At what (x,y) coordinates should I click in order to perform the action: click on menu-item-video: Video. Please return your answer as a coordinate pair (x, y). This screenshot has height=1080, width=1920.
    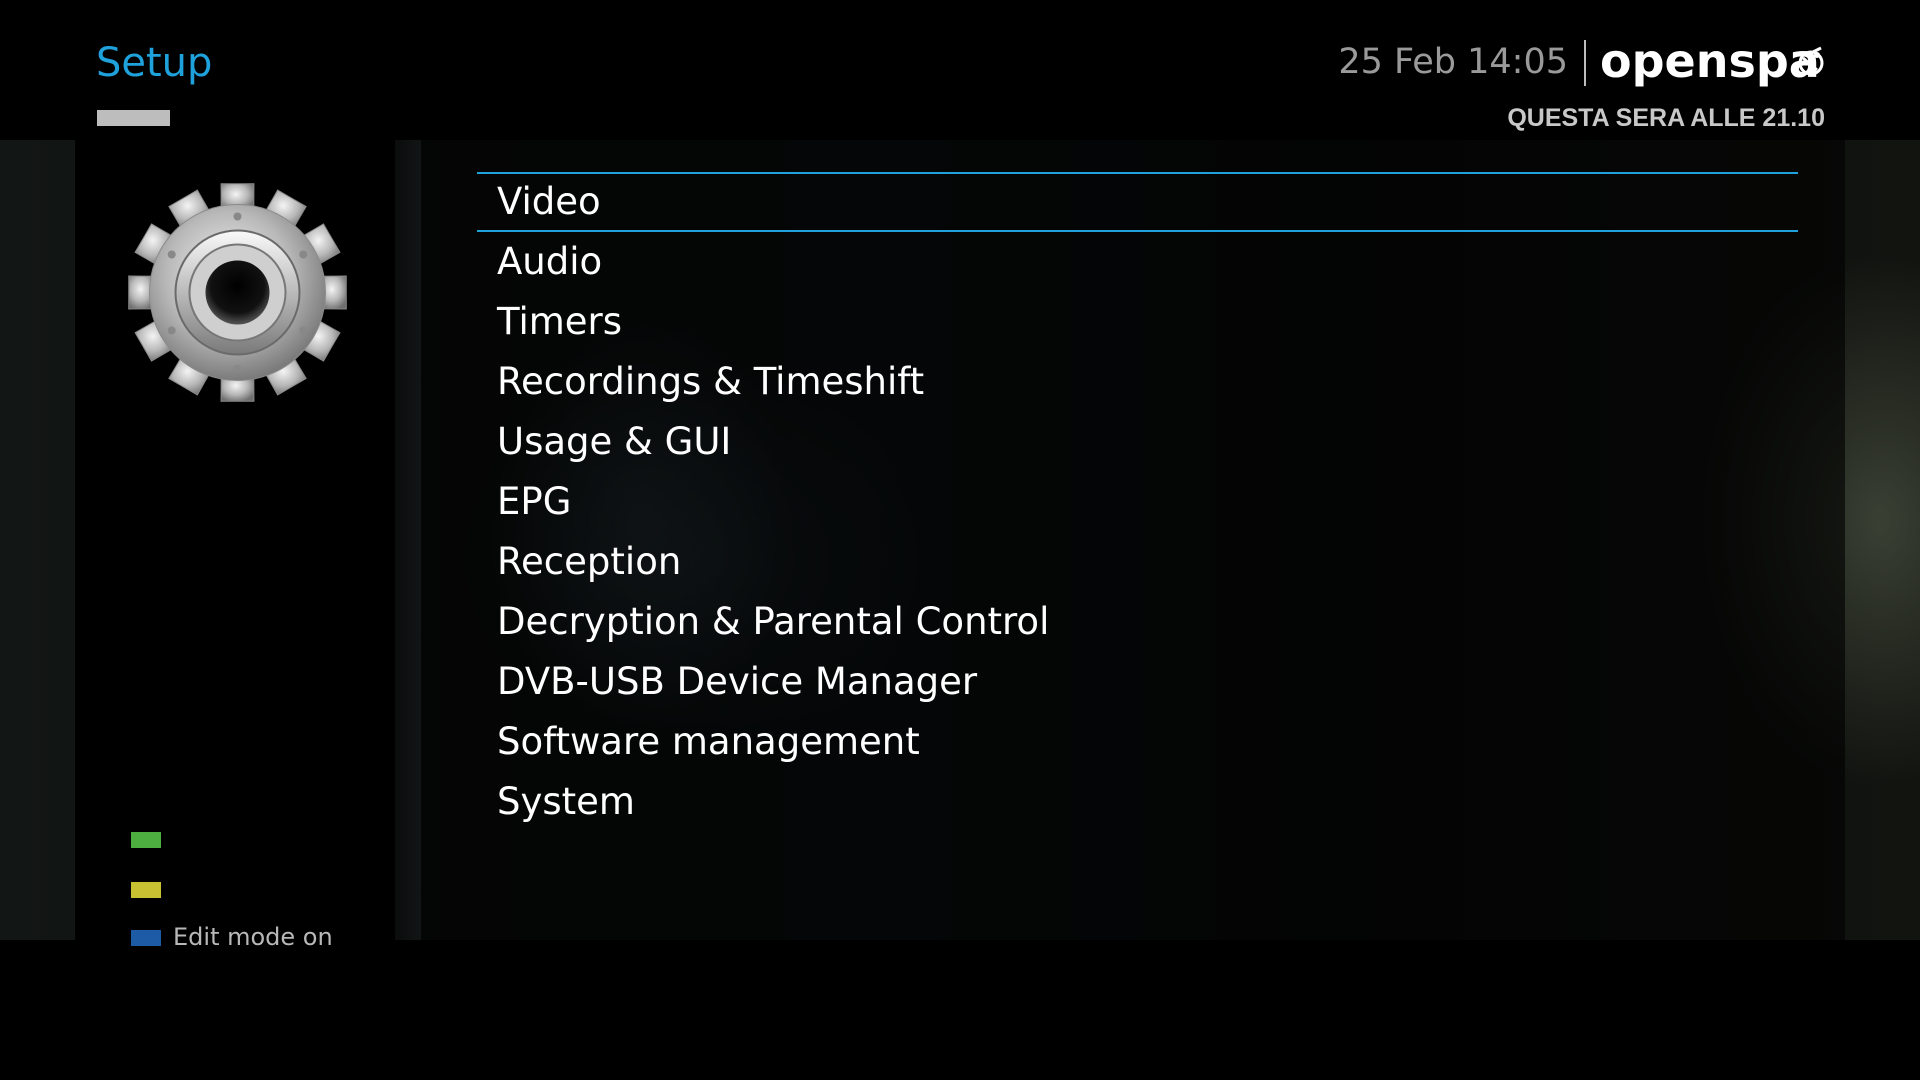
    Looking at the image, I should click on (1137, 202).